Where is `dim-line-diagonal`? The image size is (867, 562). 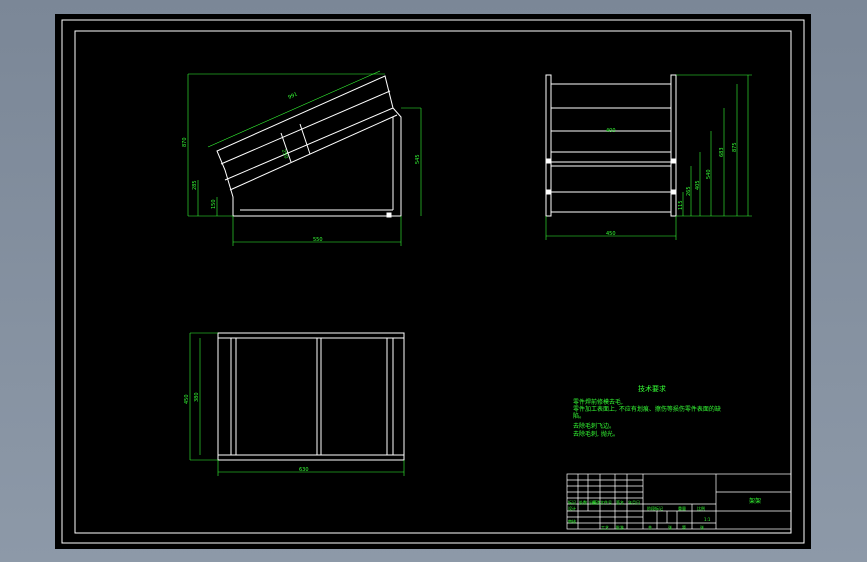
dim-line-diagonal is located at coordinates (294, 109).